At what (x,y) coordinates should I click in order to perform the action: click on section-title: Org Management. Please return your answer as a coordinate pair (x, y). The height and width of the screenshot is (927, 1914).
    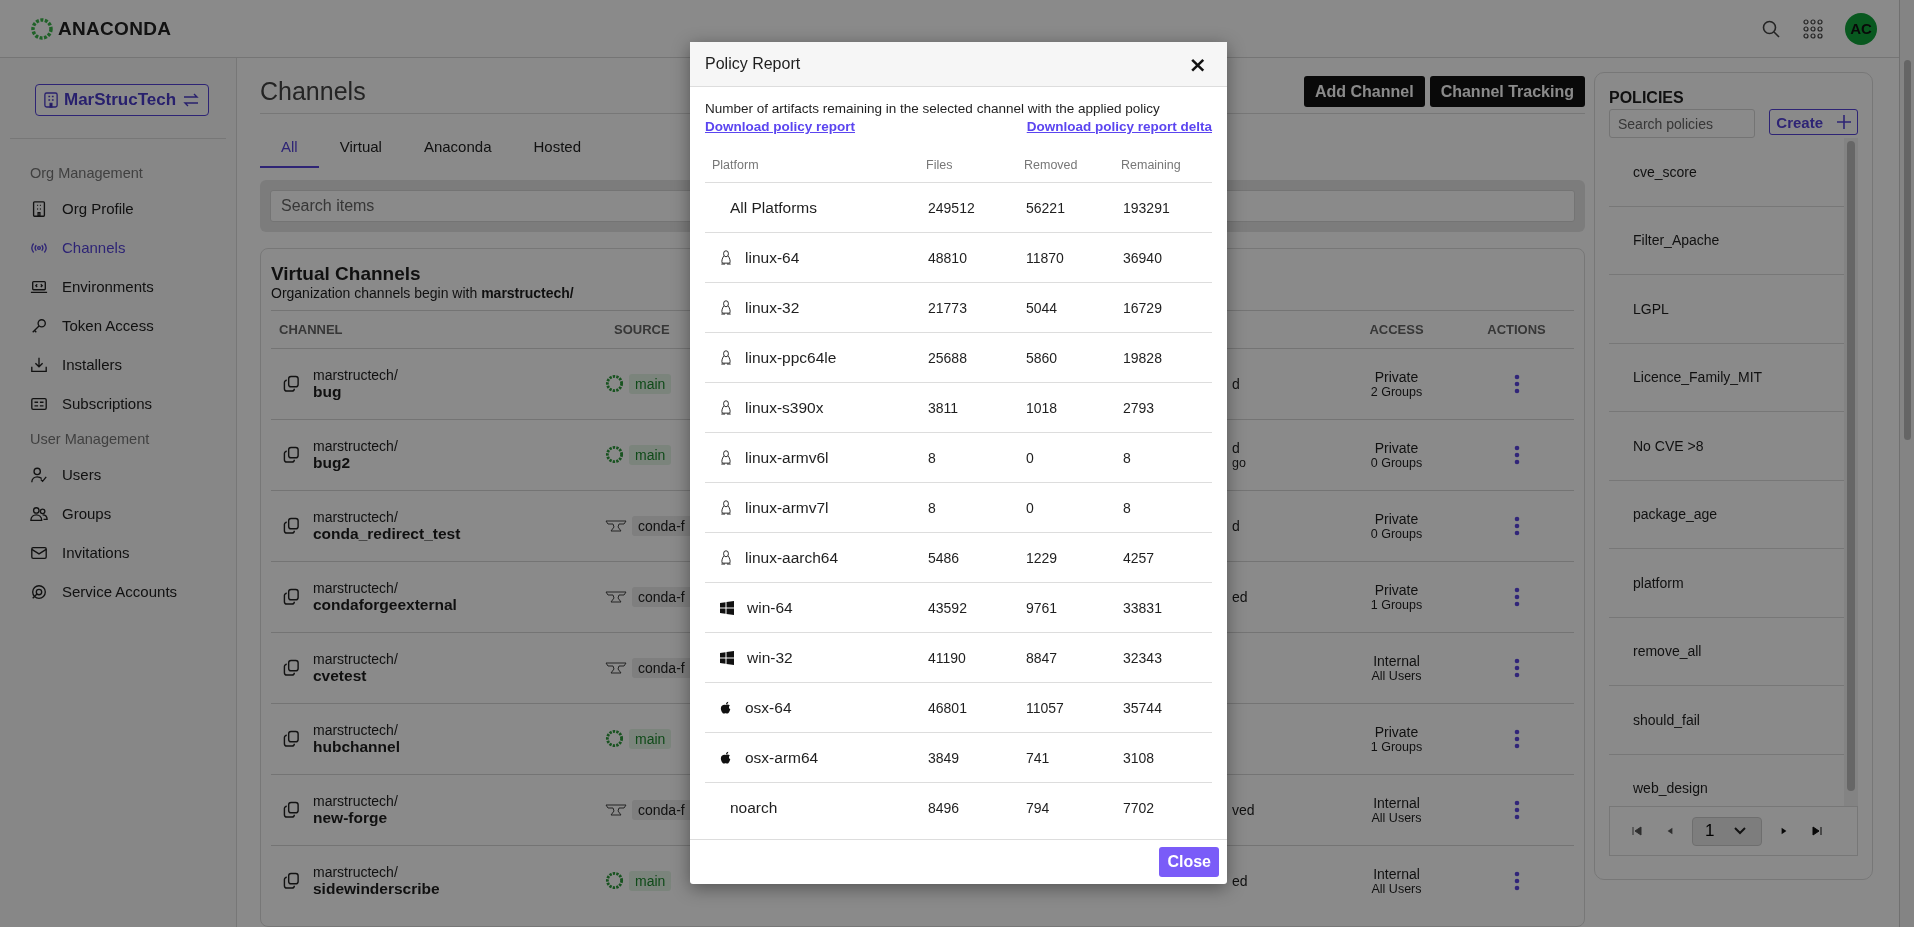
    Looking at the image, I should click on (87, 173).